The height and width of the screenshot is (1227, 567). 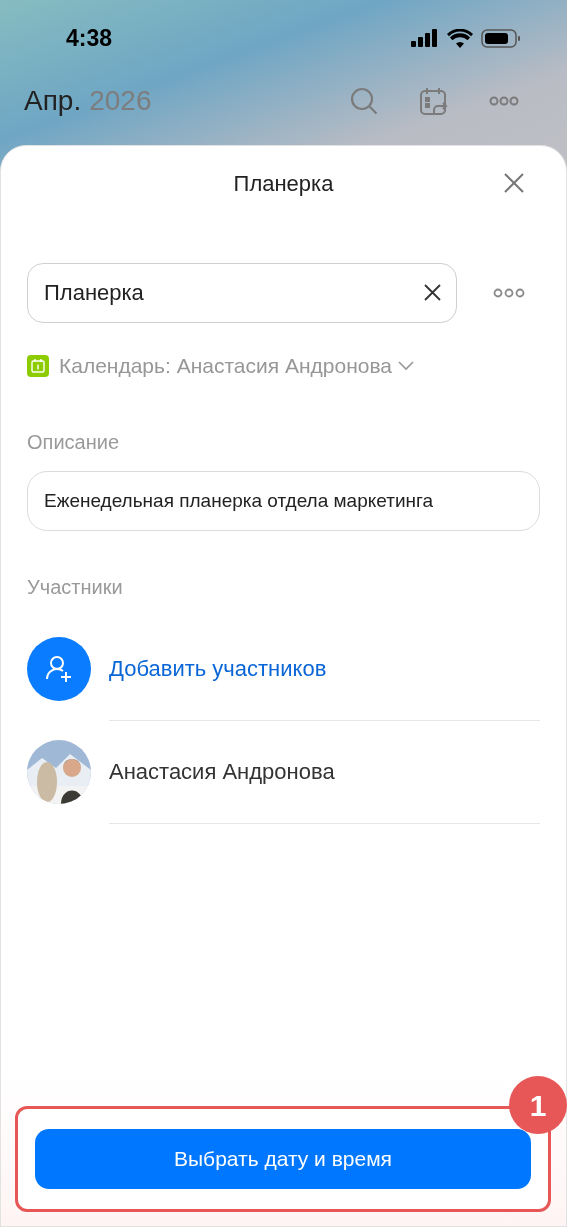 I want to click on step-badge: 1, so click(x=538, y=1105).